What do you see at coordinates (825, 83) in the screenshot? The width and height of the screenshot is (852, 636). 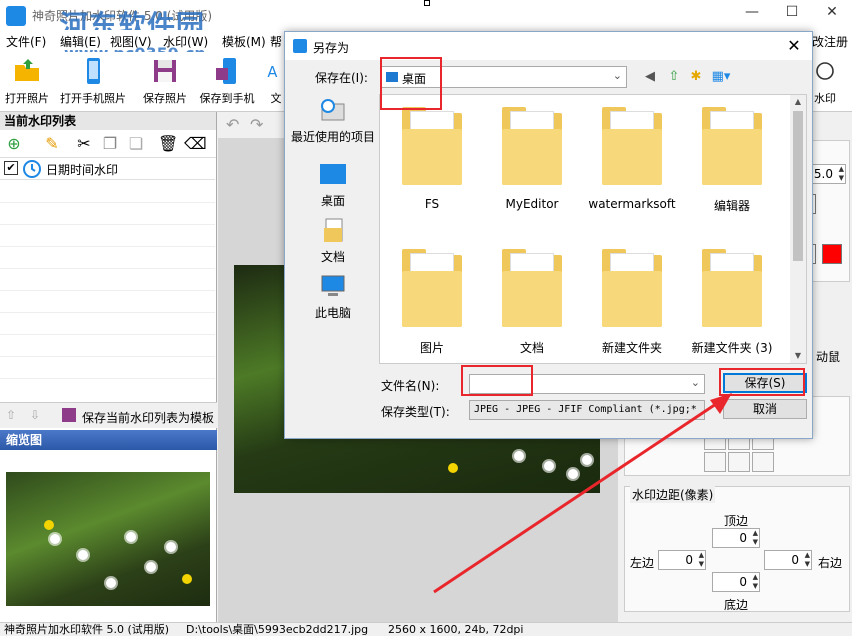 I see `watermark-button: 水印` at bounding box center [825, 83].